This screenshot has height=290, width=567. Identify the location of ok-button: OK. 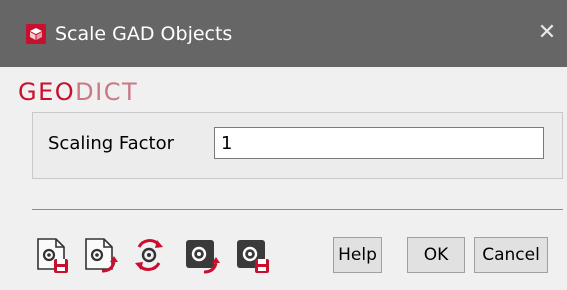
(436, 255).